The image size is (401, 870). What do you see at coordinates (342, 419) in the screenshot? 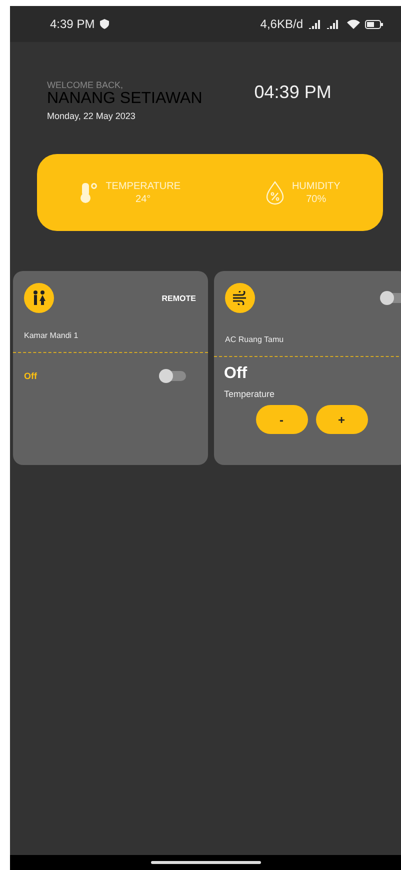
I see `adjust-button: +` at bounding box center [342, 419].